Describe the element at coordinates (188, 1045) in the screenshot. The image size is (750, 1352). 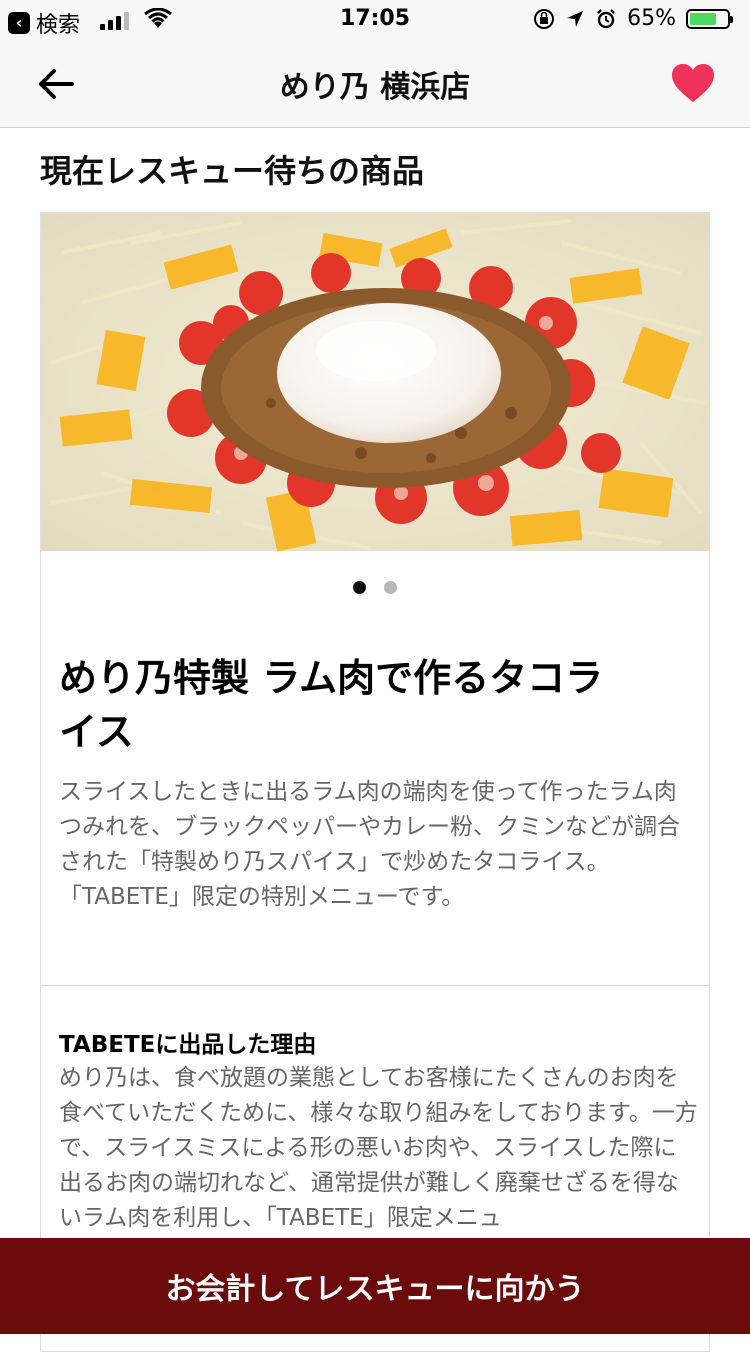
I see `reason-heading: TABETEに出品した理由` at that location.